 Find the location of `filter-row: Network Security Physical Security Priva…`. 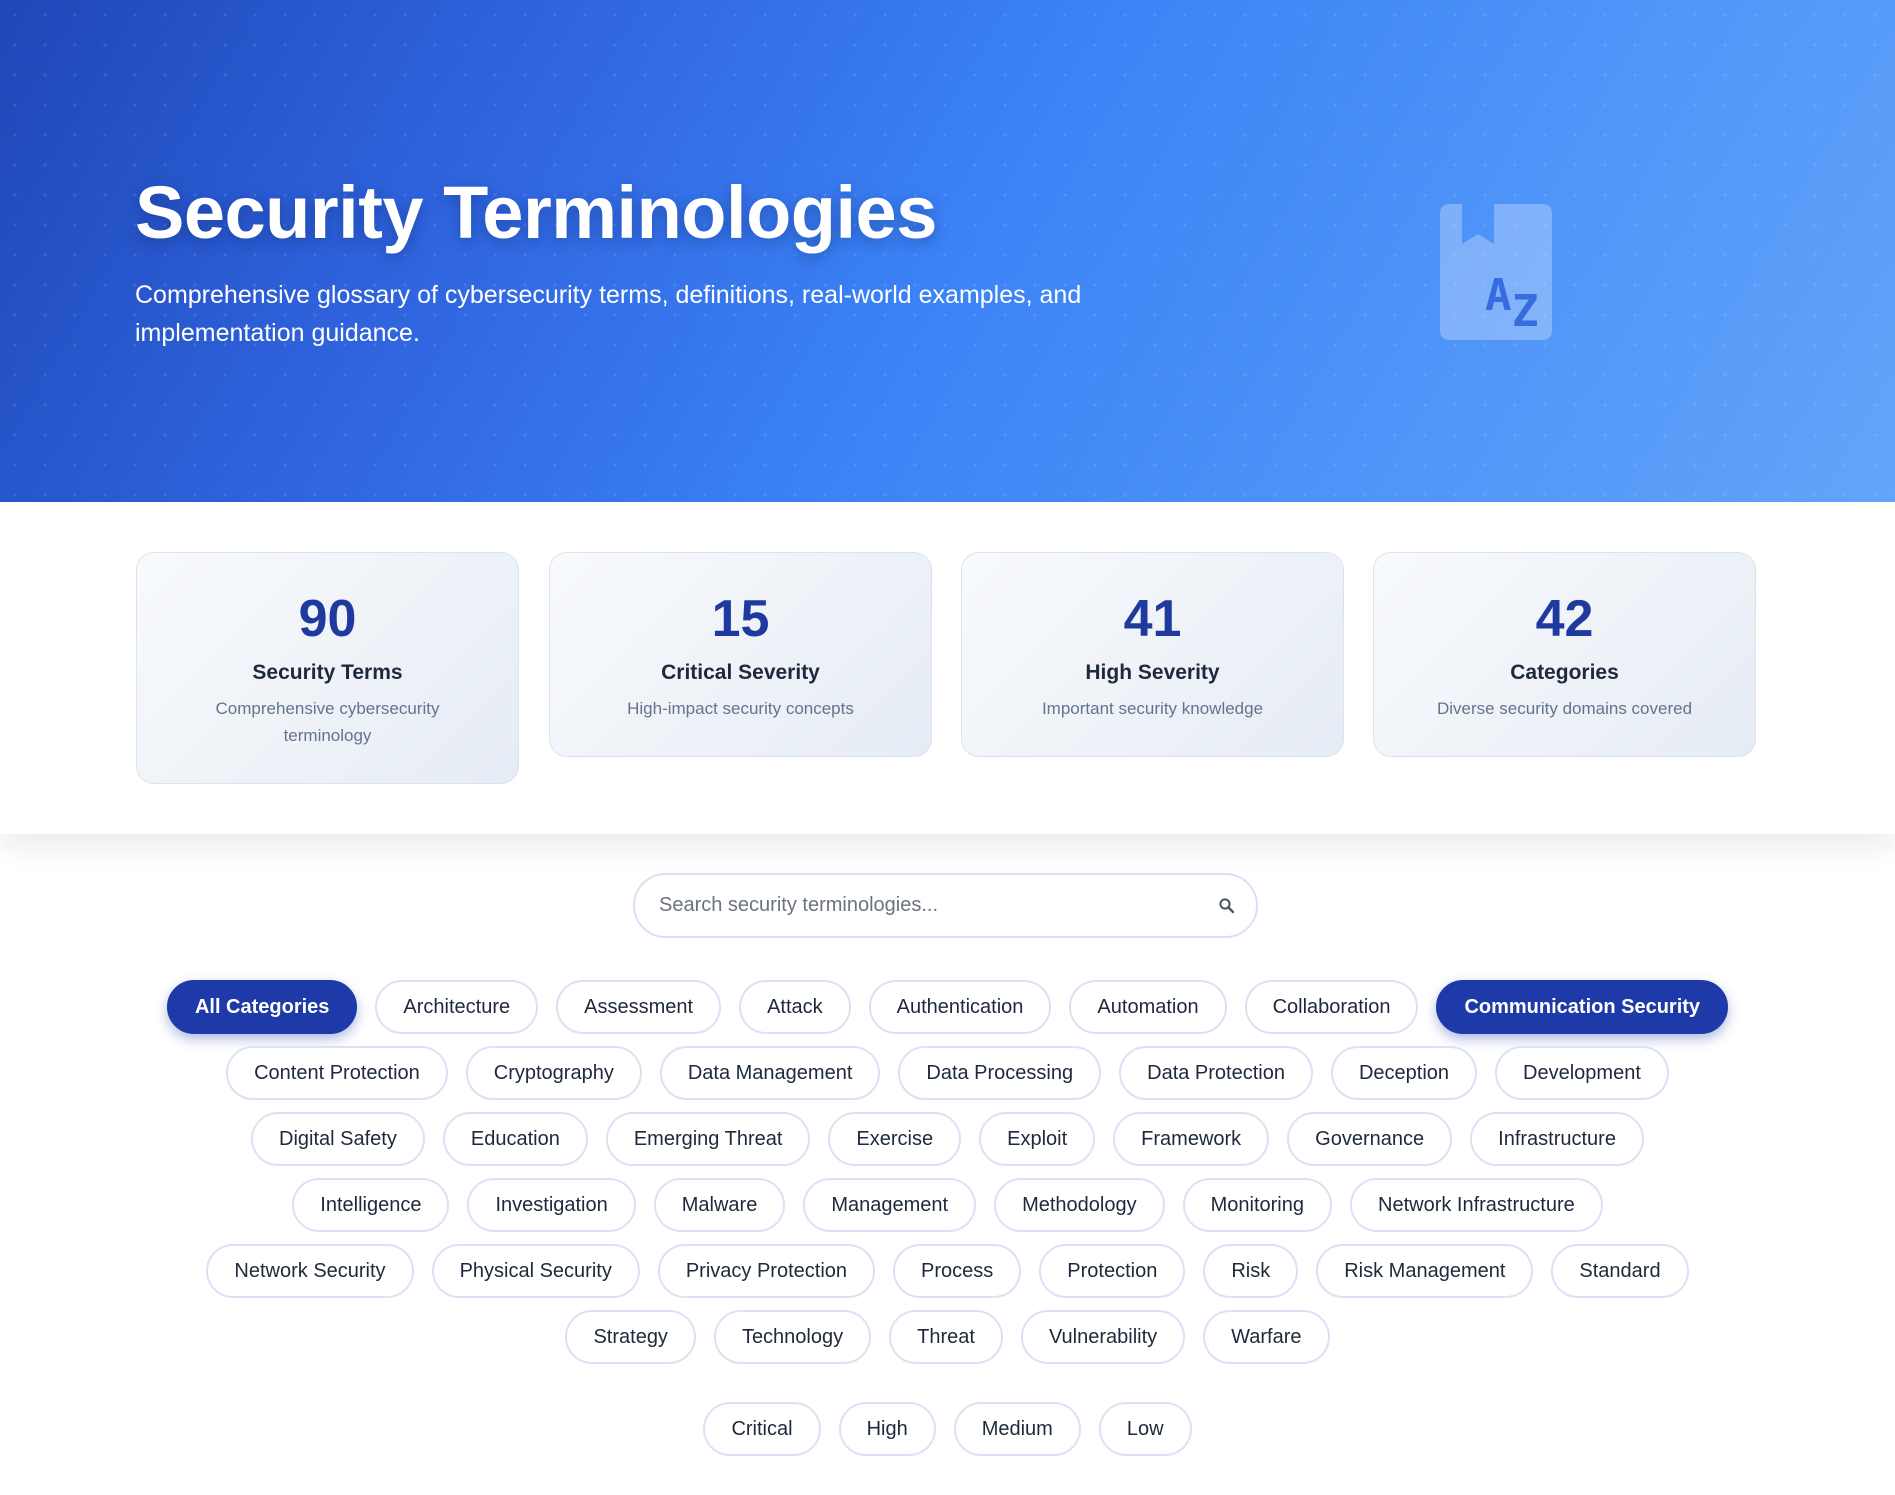

filter-row: Network Security Physical Security Priva… is located at coordinates (947, 1271).